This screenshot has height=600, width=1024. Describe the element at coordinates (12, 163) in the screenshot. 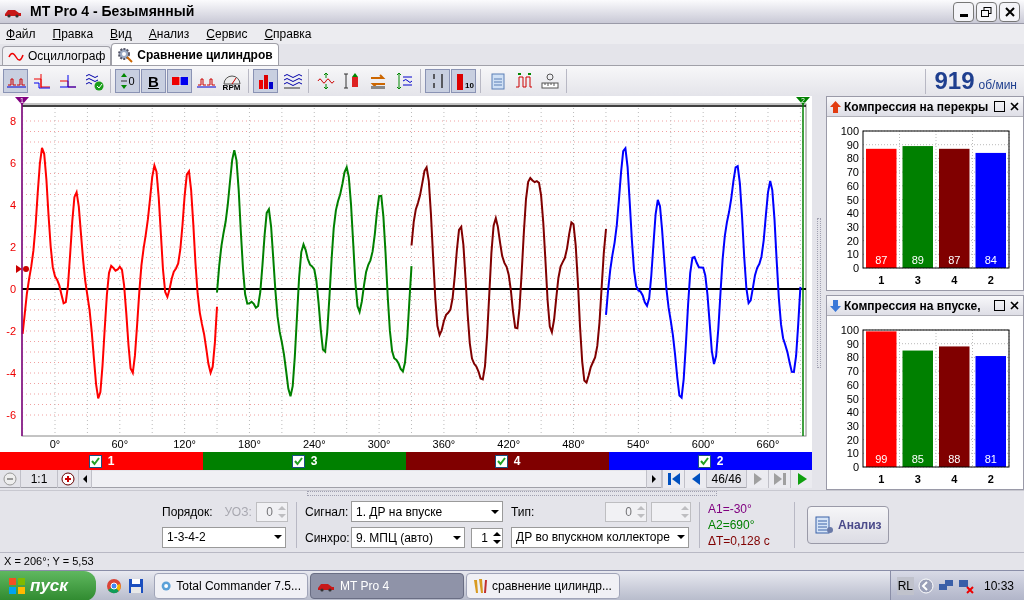

I see `axis-tick-label: 6` at that location.